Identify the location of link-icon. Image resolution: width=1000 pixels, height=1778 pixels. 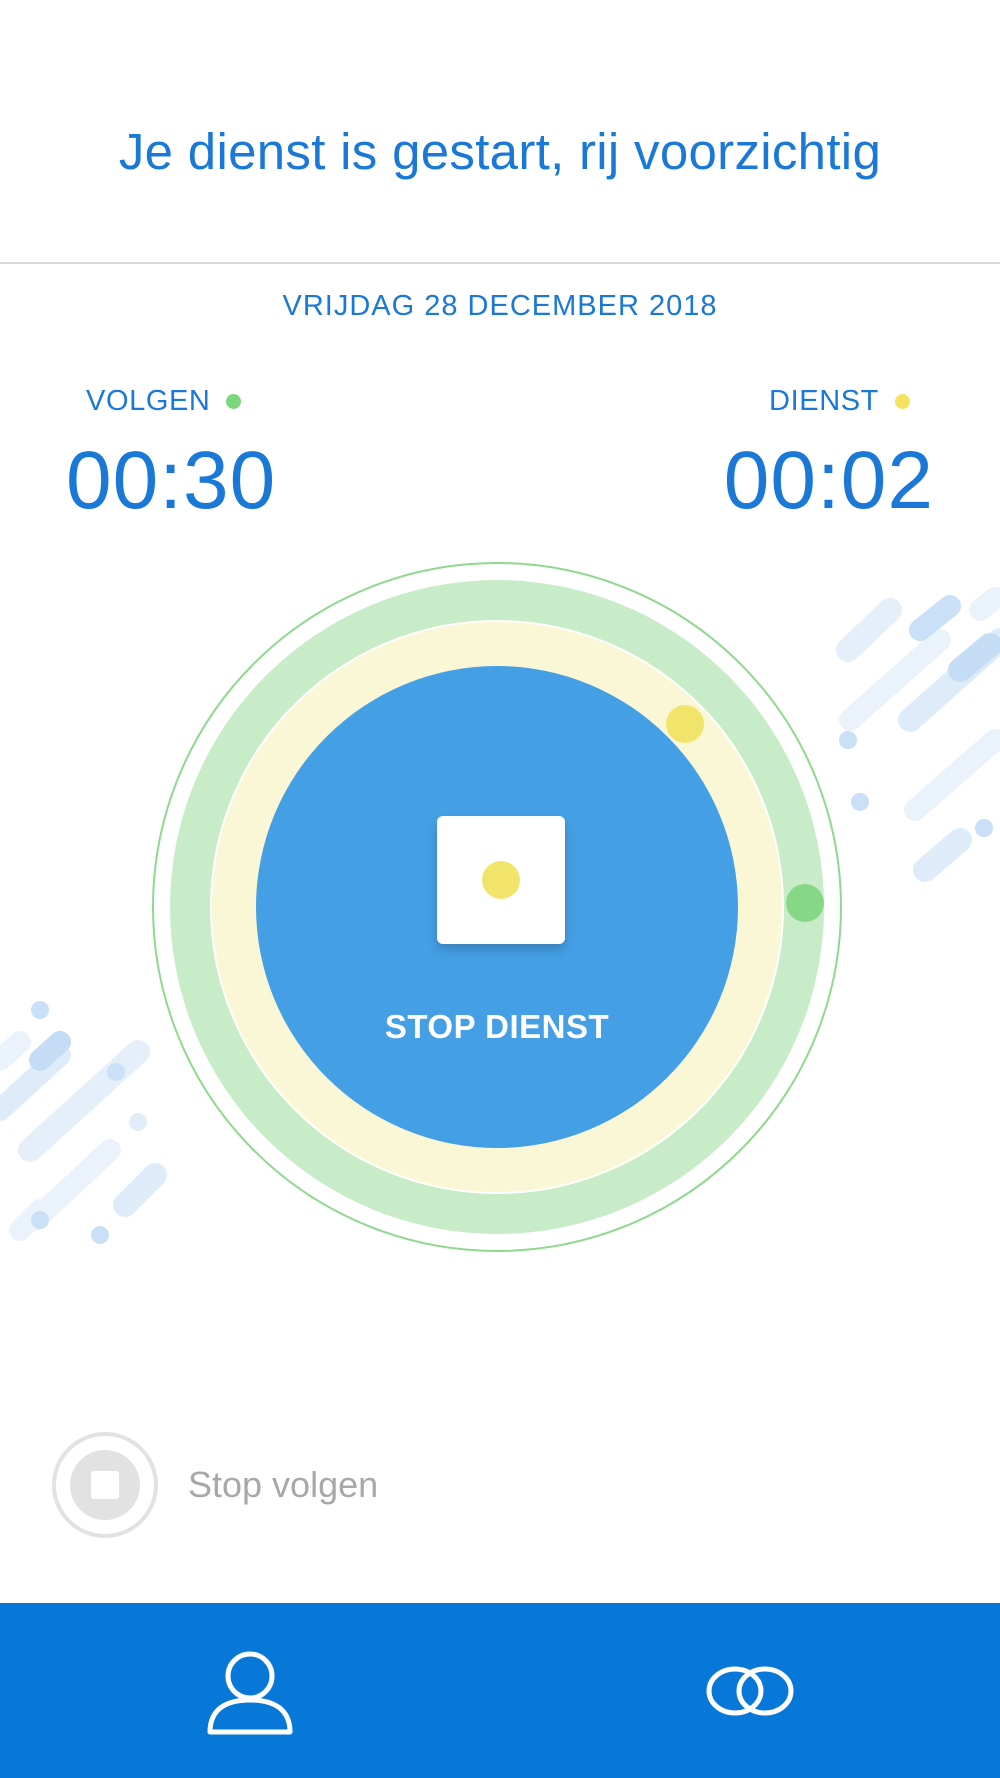
(750, 1690).